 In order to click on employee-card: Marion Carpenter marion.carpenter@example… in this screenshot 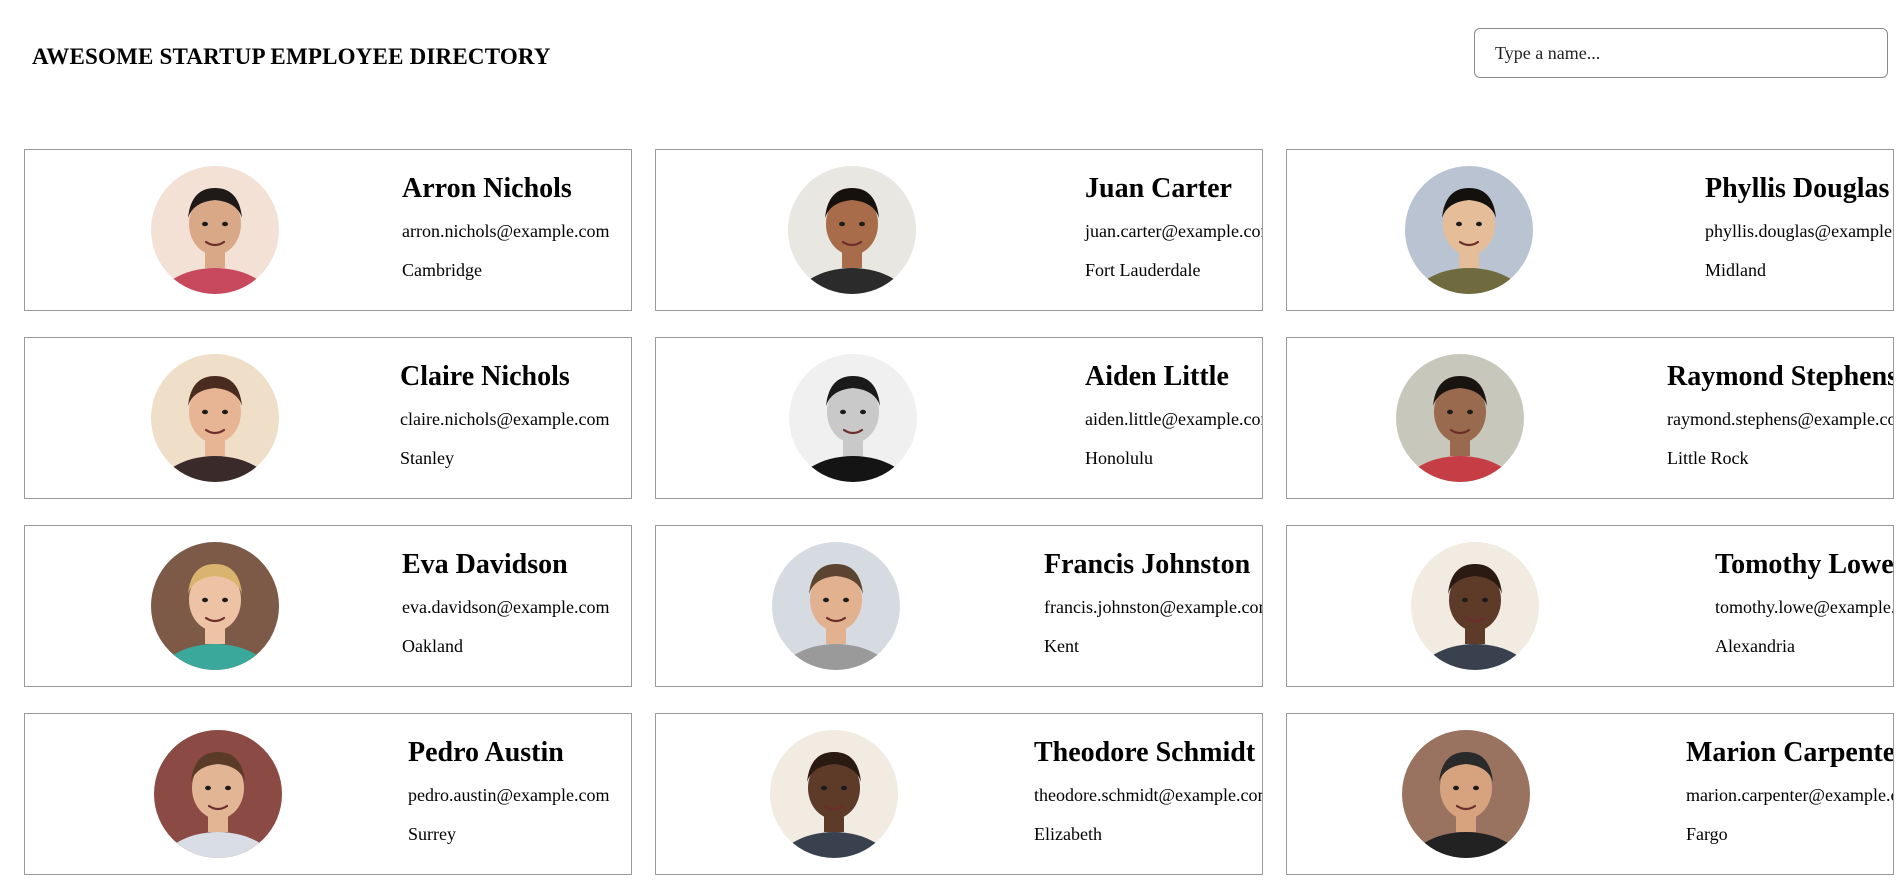, I will do `click(1590, 794)`.